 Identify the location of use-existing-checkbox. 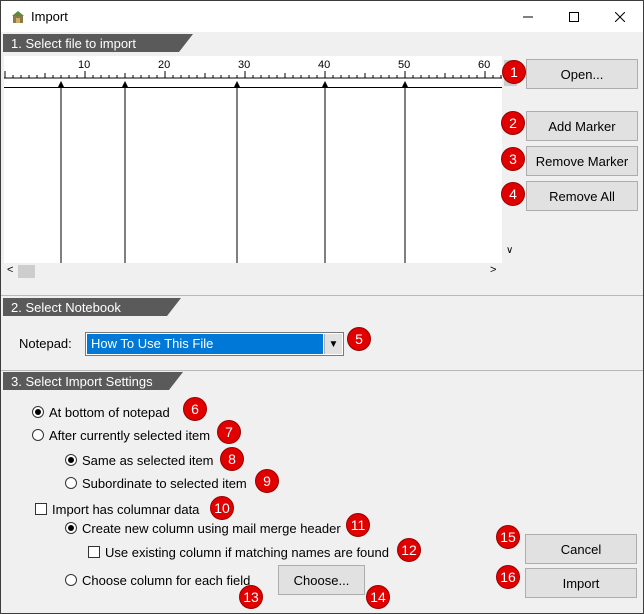
(94, 552).